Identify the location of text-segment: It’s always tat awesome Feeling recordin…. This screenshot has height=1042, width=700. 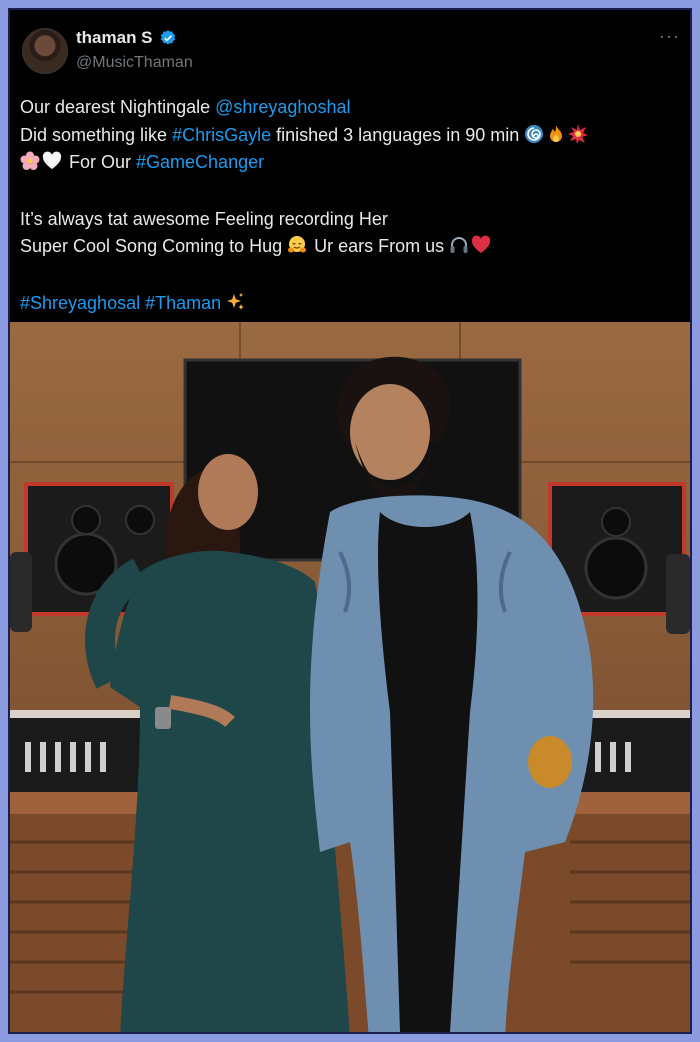
(204, 218).